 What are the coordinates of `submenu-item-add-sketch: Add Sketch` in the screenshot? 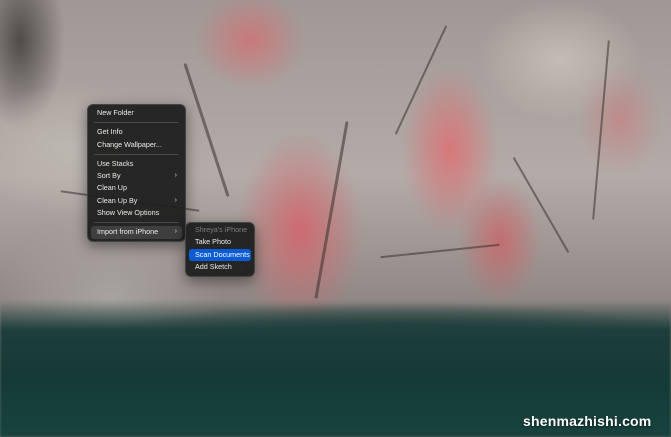 It's located at (220, 267).